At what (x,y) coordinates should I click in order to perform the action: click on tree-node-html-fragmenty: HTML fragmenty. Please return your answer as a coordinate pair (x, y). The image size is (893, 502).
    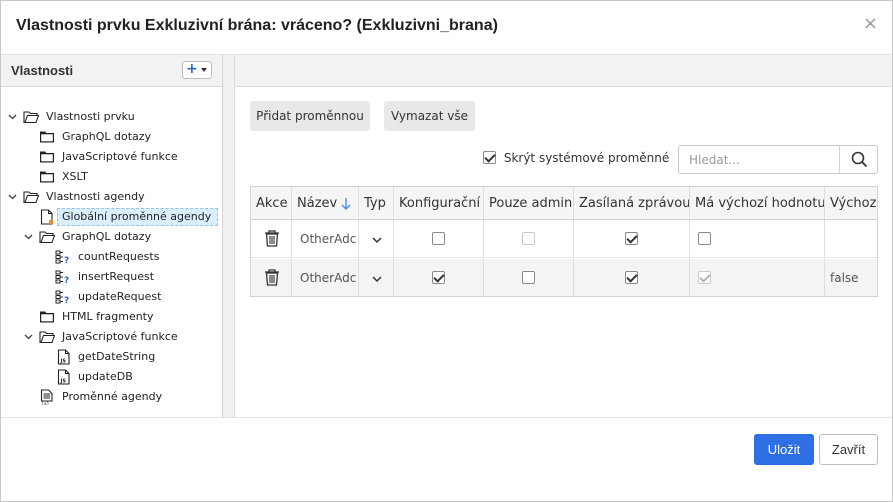
    Looking at the image, I should click on (111, 317).